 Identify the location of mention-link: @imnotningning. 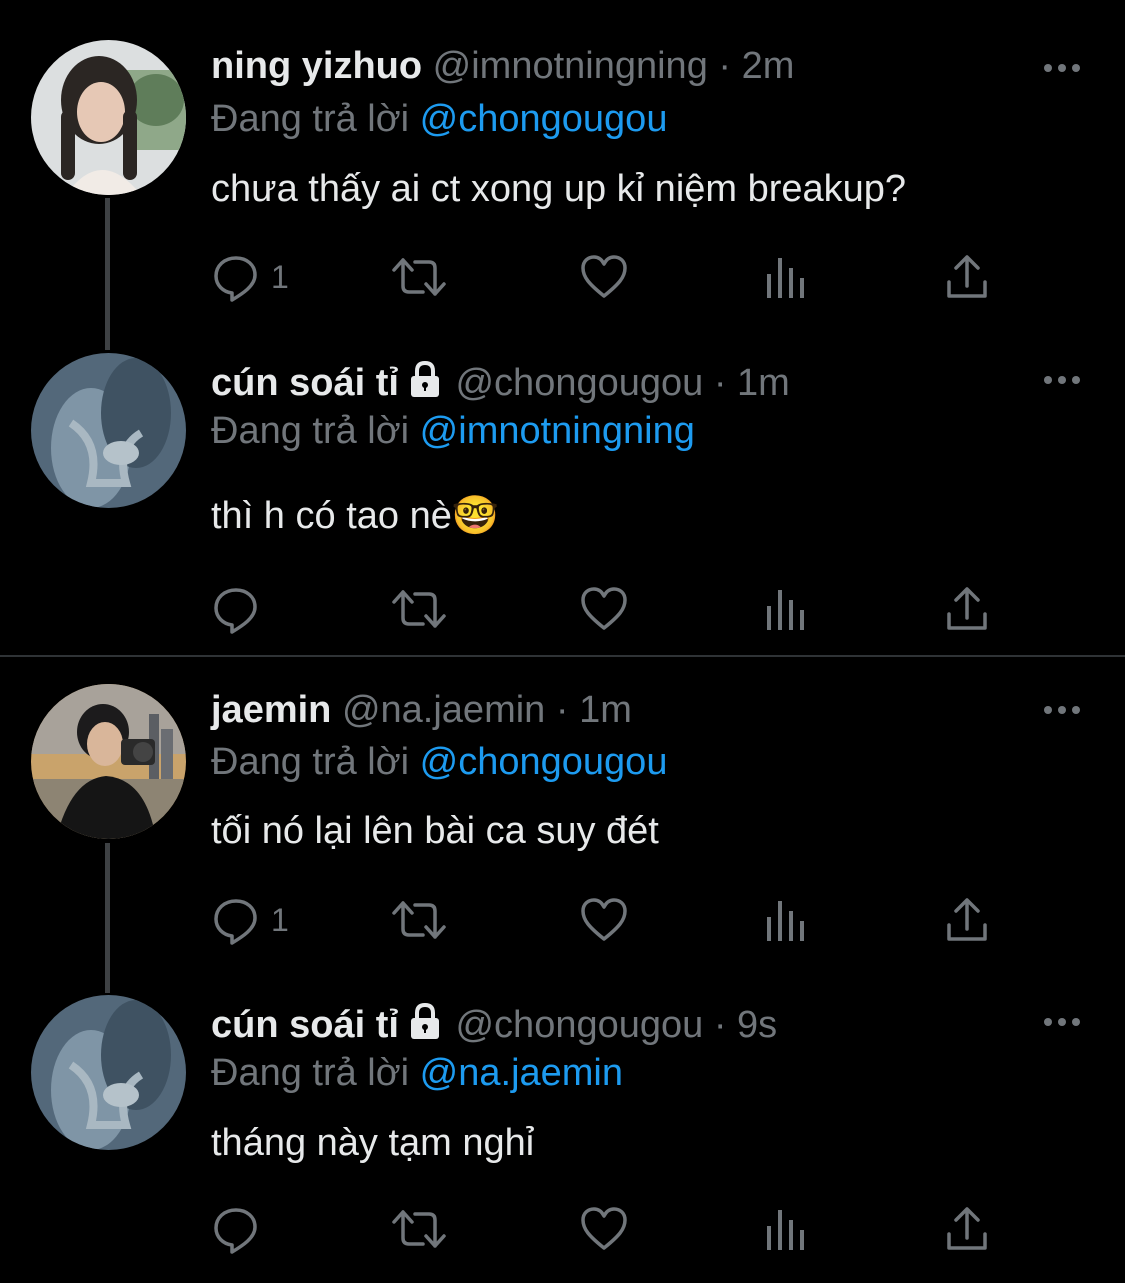
(557, 431).